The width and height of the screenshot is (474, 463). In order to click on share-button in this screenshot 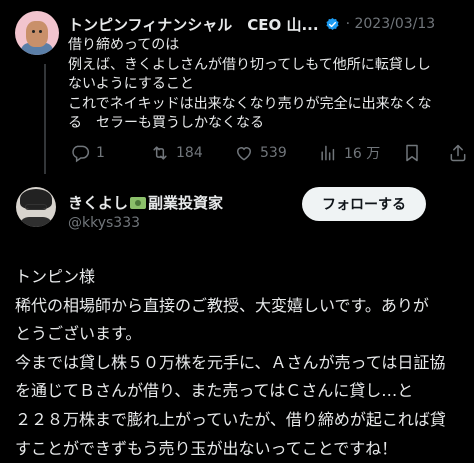, I will do `click(458, 153)`.